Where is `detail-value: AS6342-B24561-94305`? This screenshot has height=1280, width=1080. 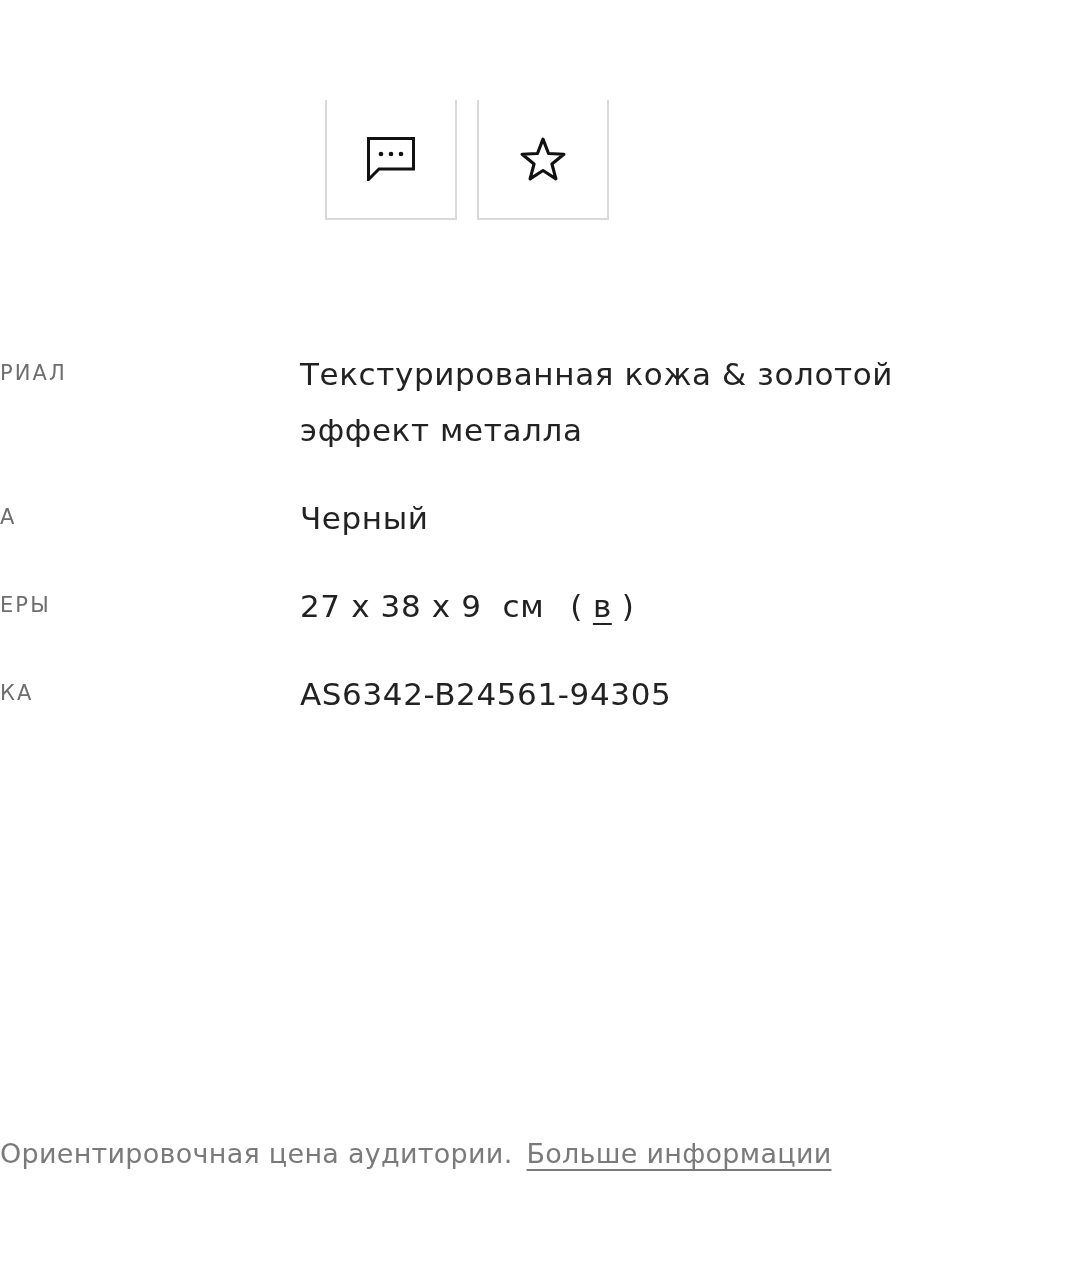
detail-value: AS6342-B24561-94305 is located at coordinates (486, 694).